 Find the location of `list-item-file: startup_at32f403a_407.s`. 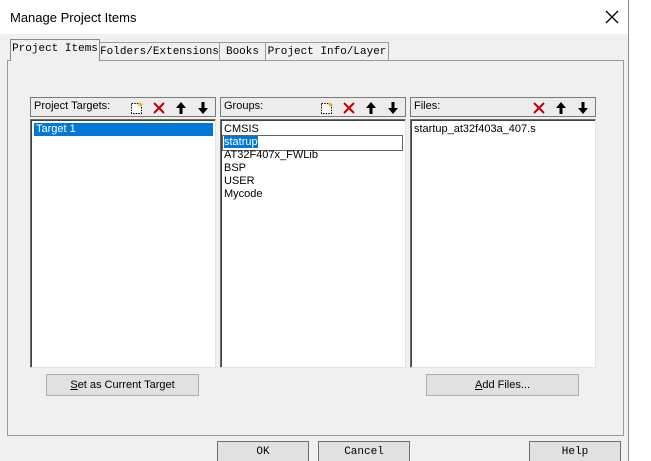

list-item-file: startup_at32f403a_407.s is located at coordinates (475, 129).